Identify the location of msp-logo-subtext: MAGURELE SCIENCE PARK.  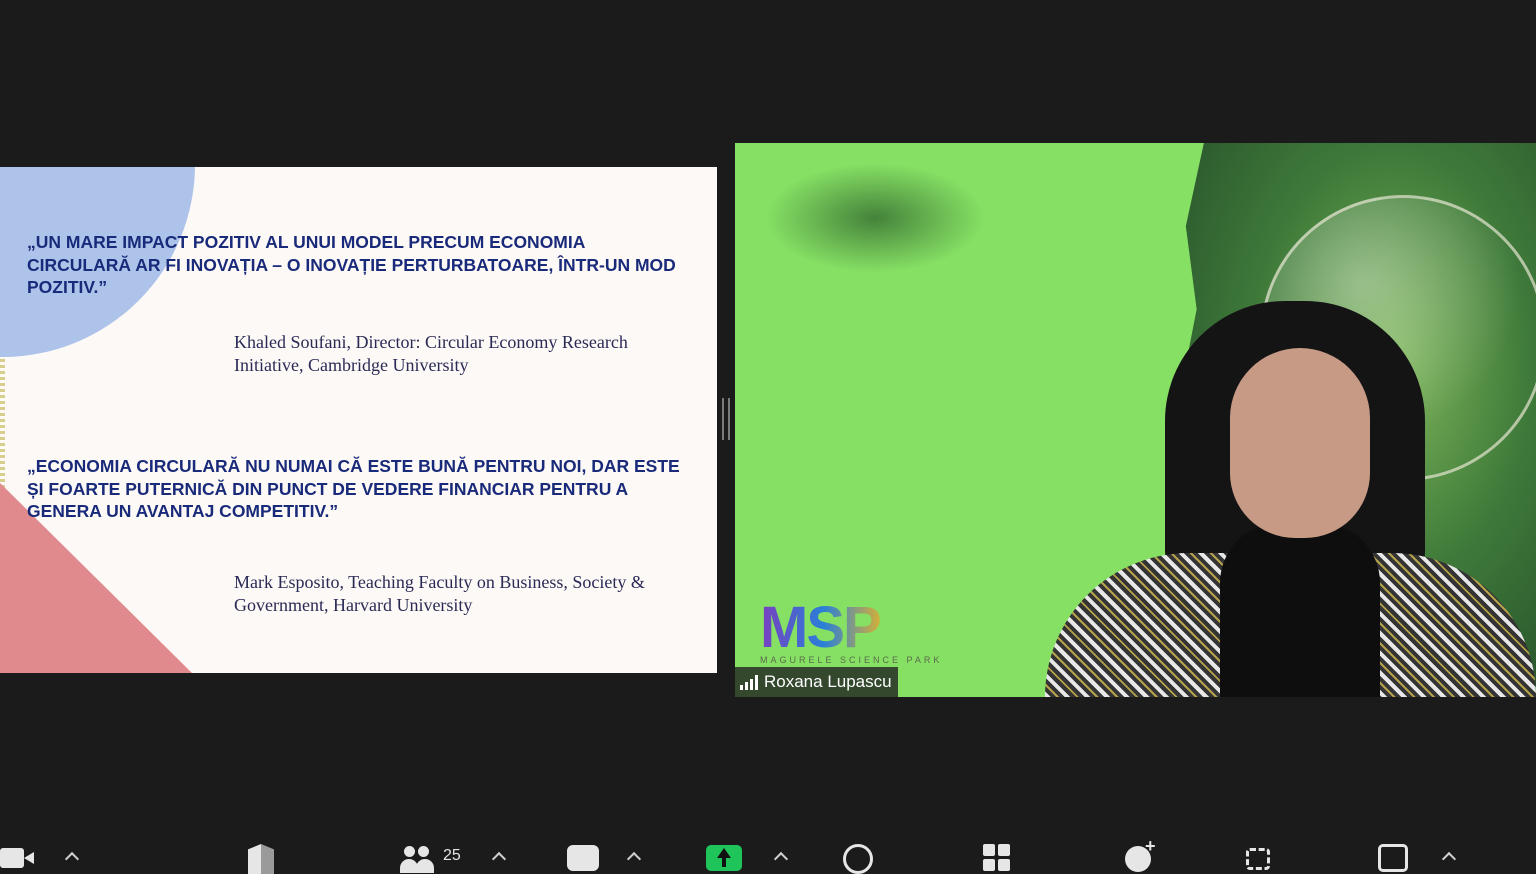
(851, 660).